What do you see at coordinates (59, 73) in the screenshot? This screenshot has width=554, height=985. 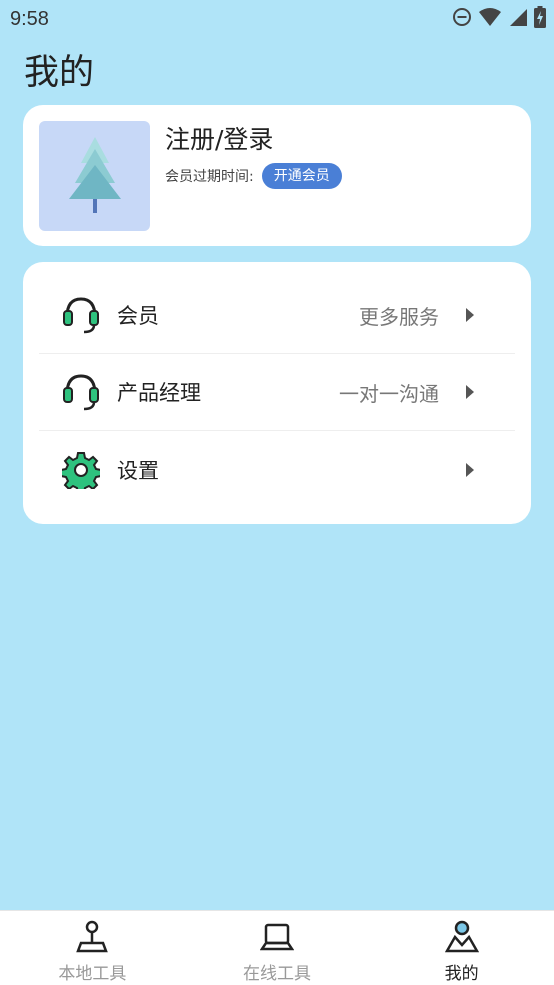 I see `page-title: 我的` at bounding box center [59, 73].